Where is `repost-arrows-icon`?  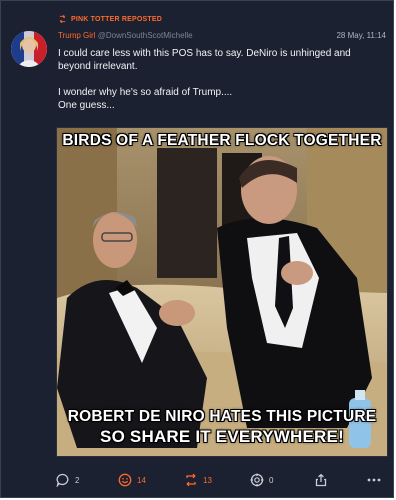
repost-arrows-icon is located at coordinates (191, 480).